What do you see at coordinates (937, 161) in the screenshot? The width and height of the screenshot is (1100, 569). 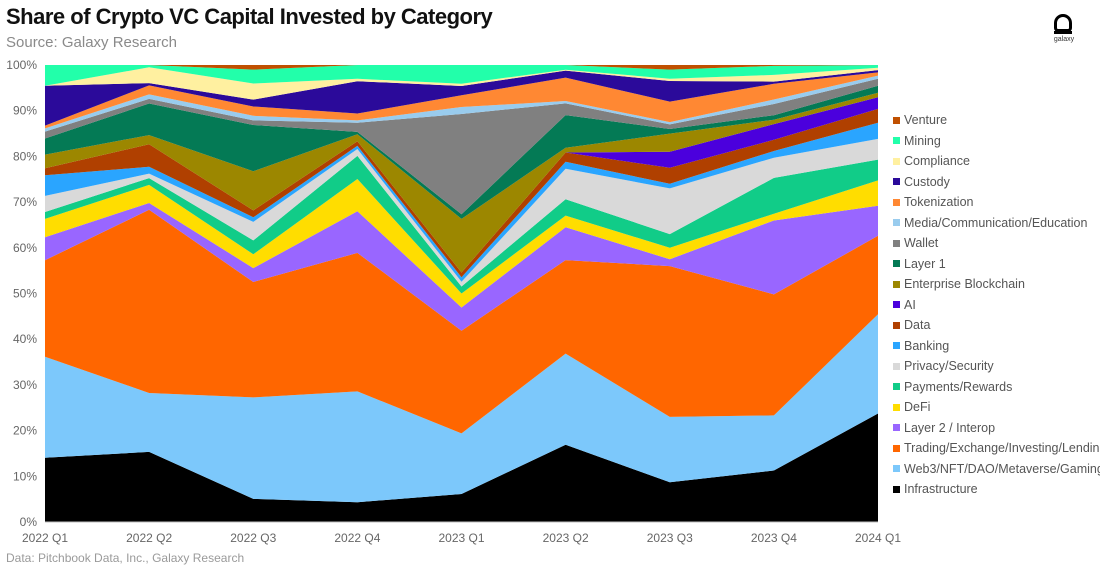 I see `legend-label: Compliance` at bounding box center [937, 161].